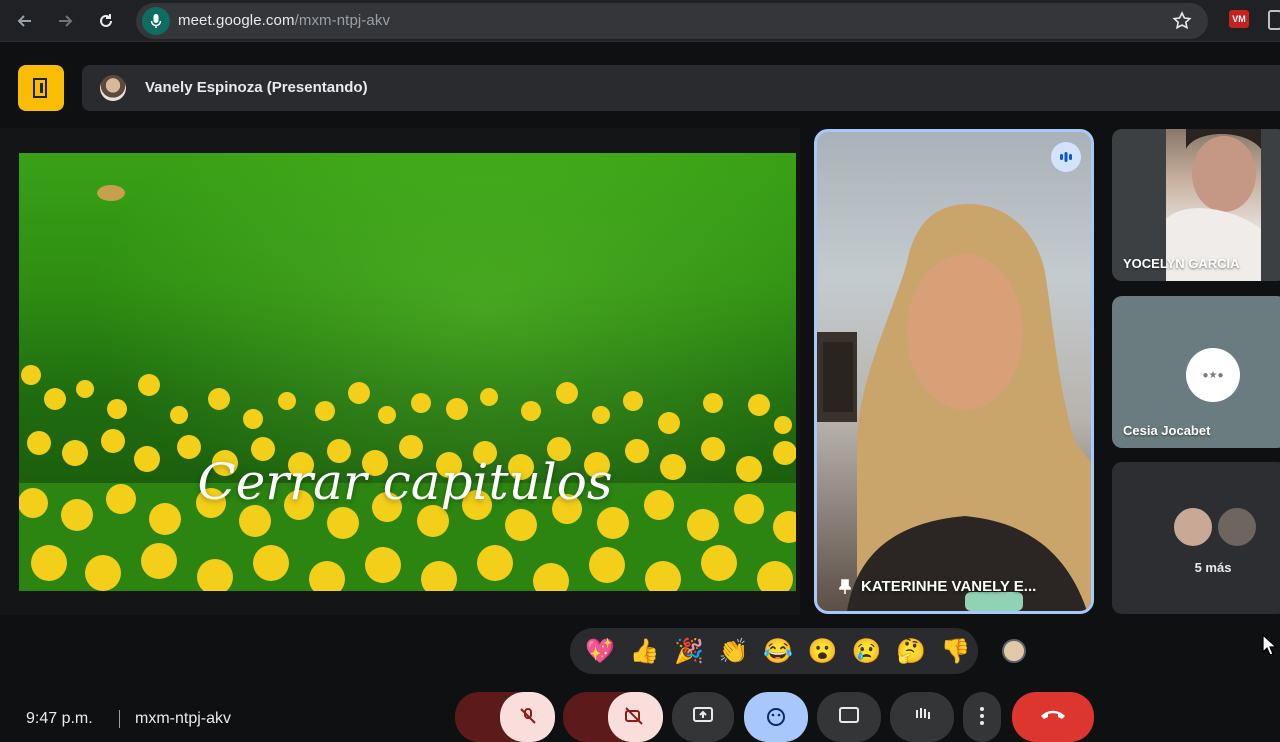 The height and width of the screenshot is (742, 1280). Describe the element at coordinates (1196, 205) in the screenshot. I see `participant-tile: YOCELYN GARCIA` at that location.